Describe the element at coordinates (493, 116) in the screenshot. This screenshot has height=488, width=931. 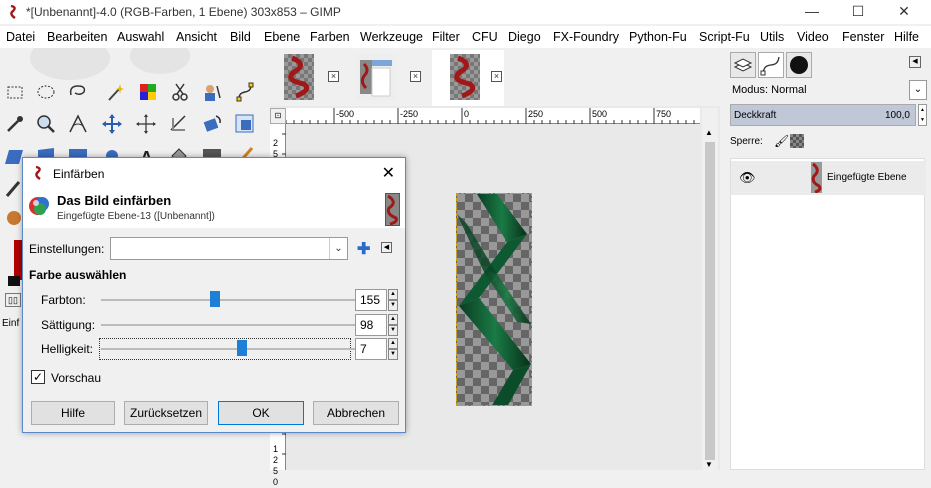
I see `horizontal-ruler: -500 -250 0 250 500 750` at that location.